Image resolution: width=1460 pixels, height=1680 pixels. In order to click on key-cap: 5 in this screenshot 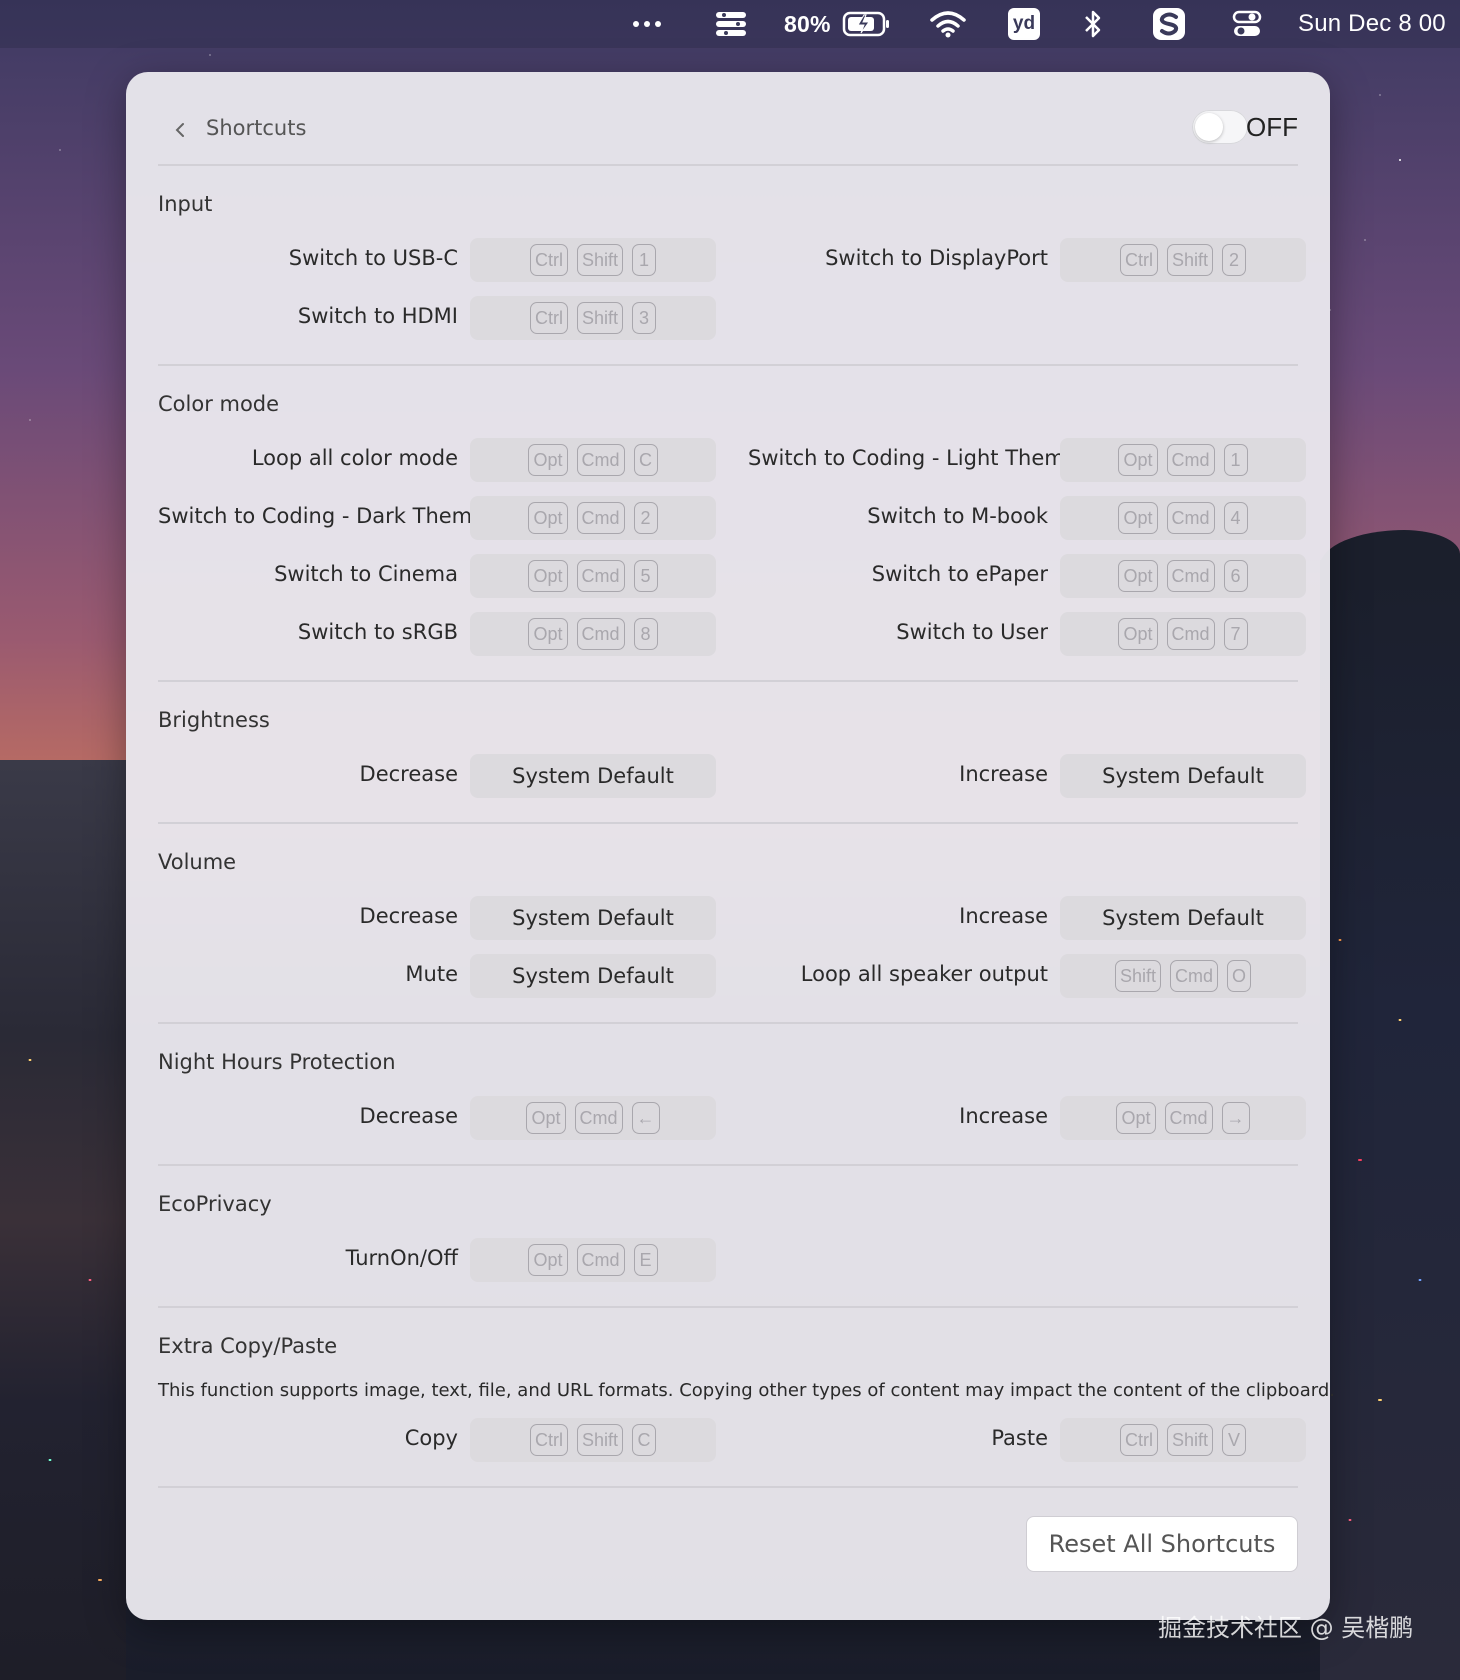, I will do `click(645, 576)`.